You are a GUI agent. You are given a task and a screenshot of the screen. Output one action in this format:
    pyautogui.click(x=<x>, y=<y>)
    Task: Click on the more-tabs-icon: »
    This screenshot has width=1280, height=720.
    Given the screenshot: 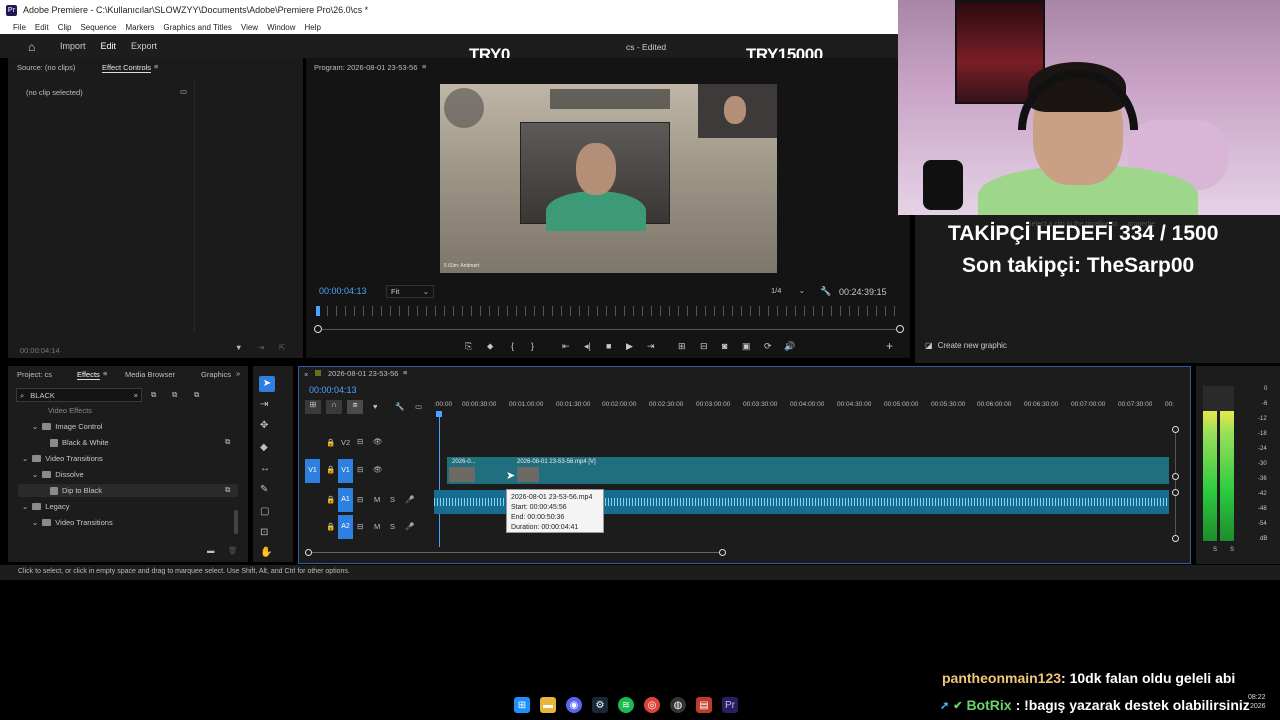 What is the action you would take?
    pyautogui.click(x=238, y=373)
    